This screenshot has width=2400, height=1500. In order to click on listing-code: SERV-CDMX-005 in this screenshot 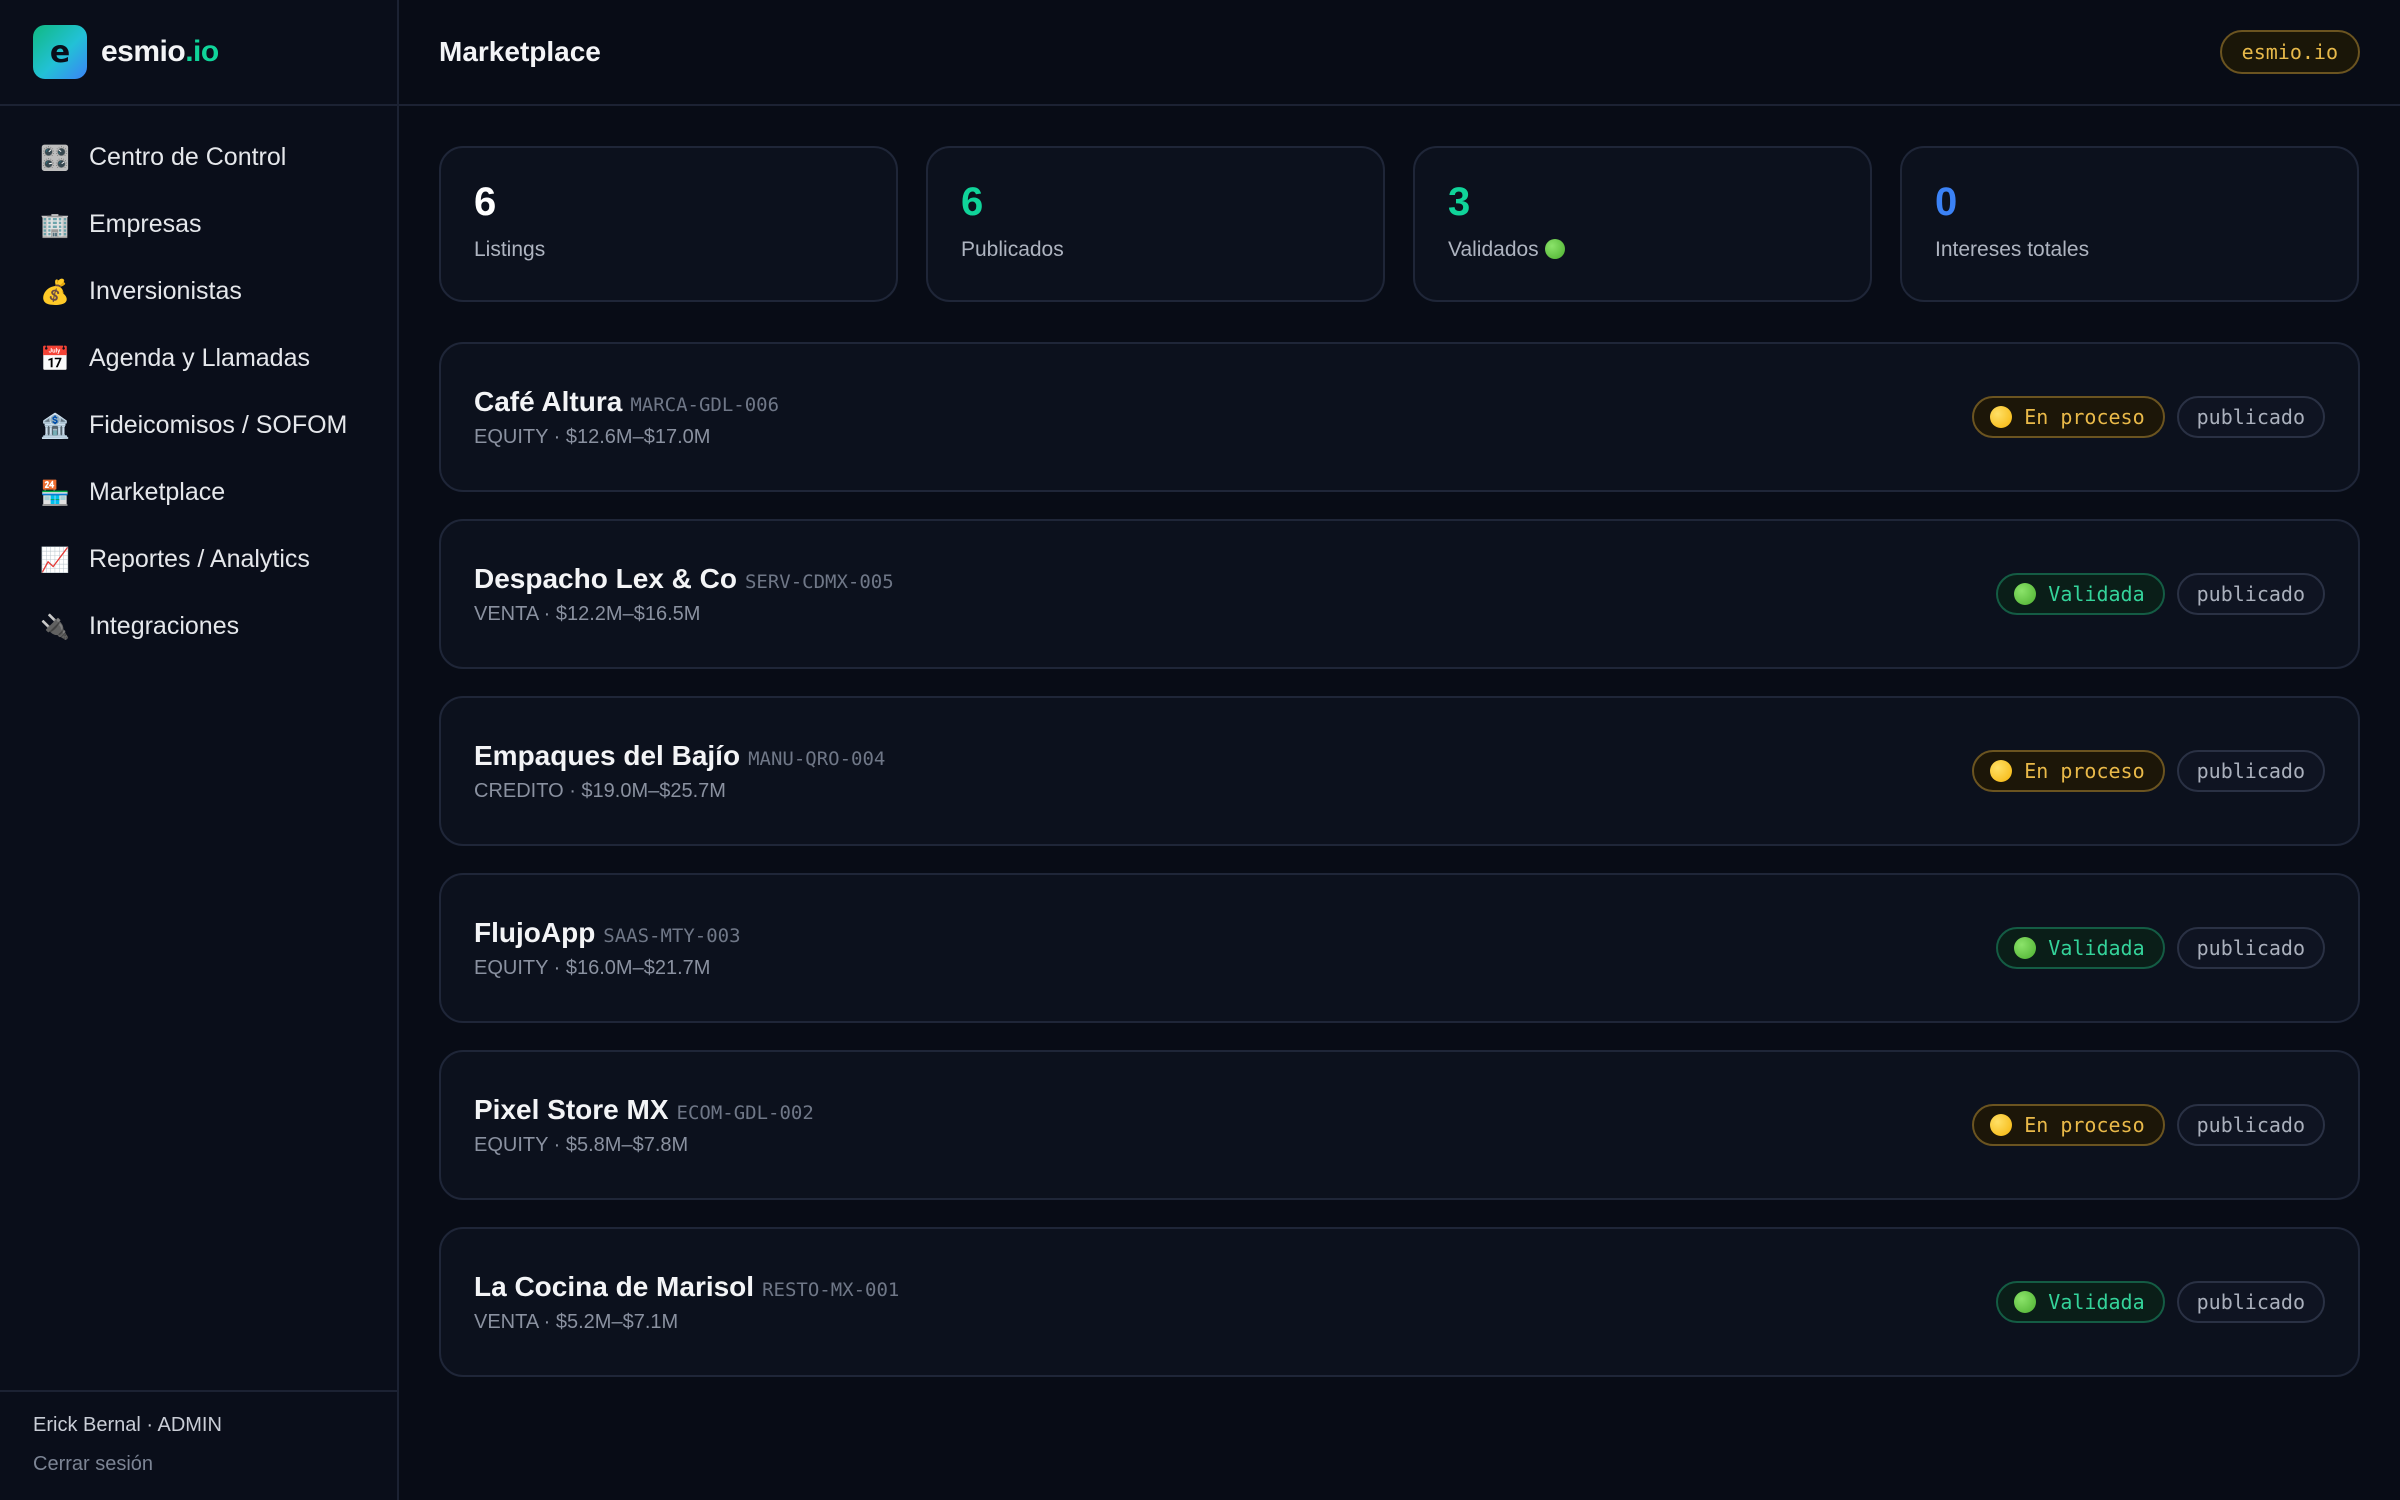, I will do `click(819, 581)`.